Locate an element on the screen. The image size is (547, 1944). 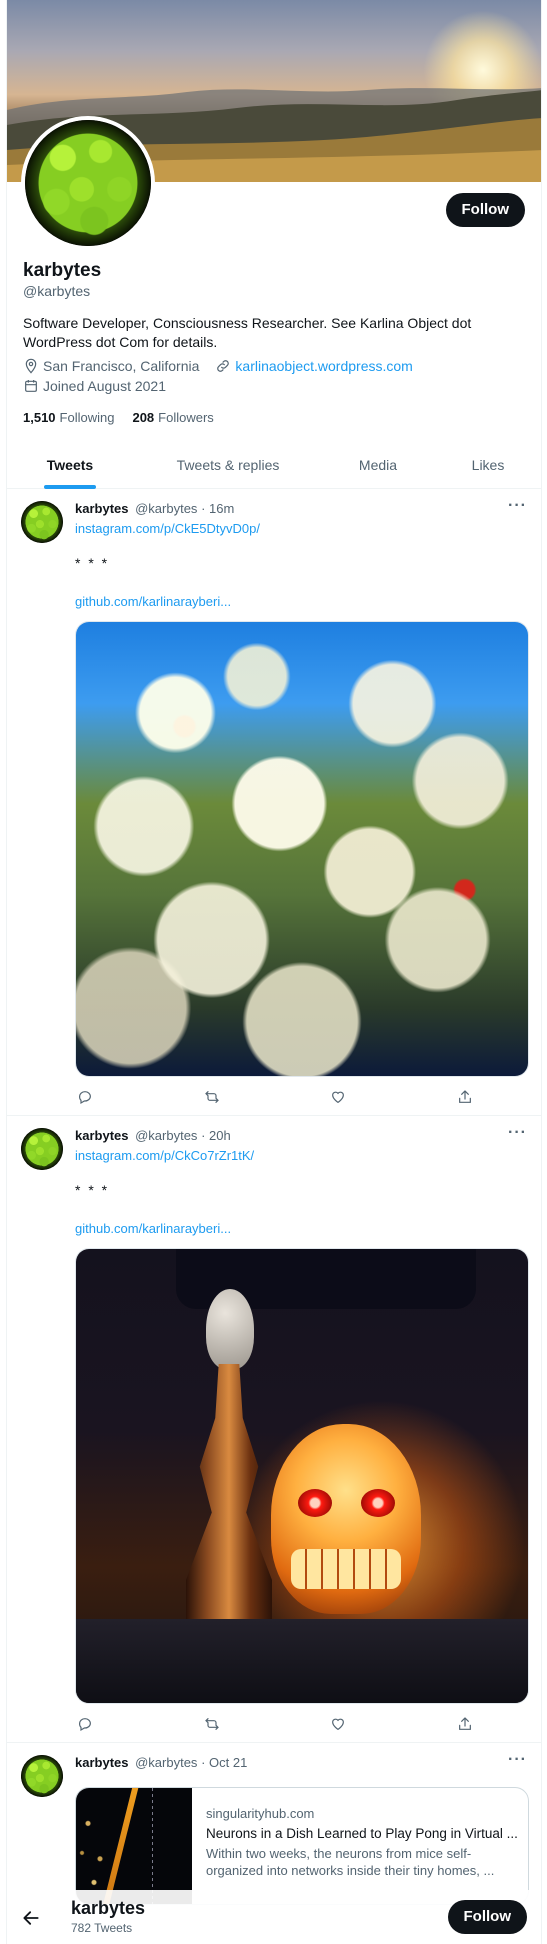
back-arrow-icon is located at coordinates (31, 1918).